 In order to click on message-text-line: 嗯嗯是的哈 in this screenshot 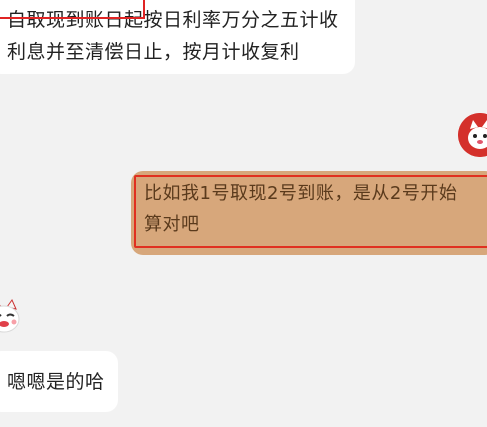, I will do `click(56, 382)`.